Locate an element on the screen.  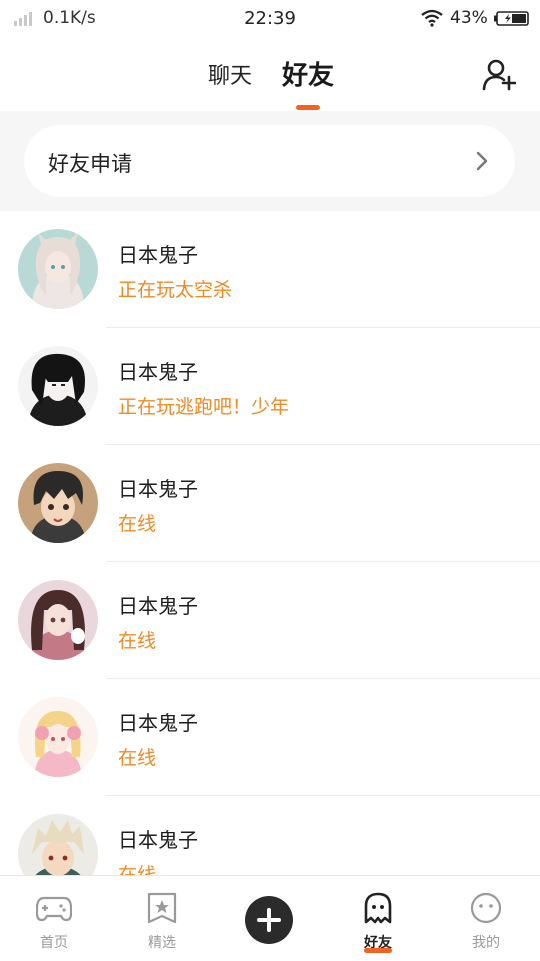
nav-featured-label: 精选 is located at coordinates (162, 943).